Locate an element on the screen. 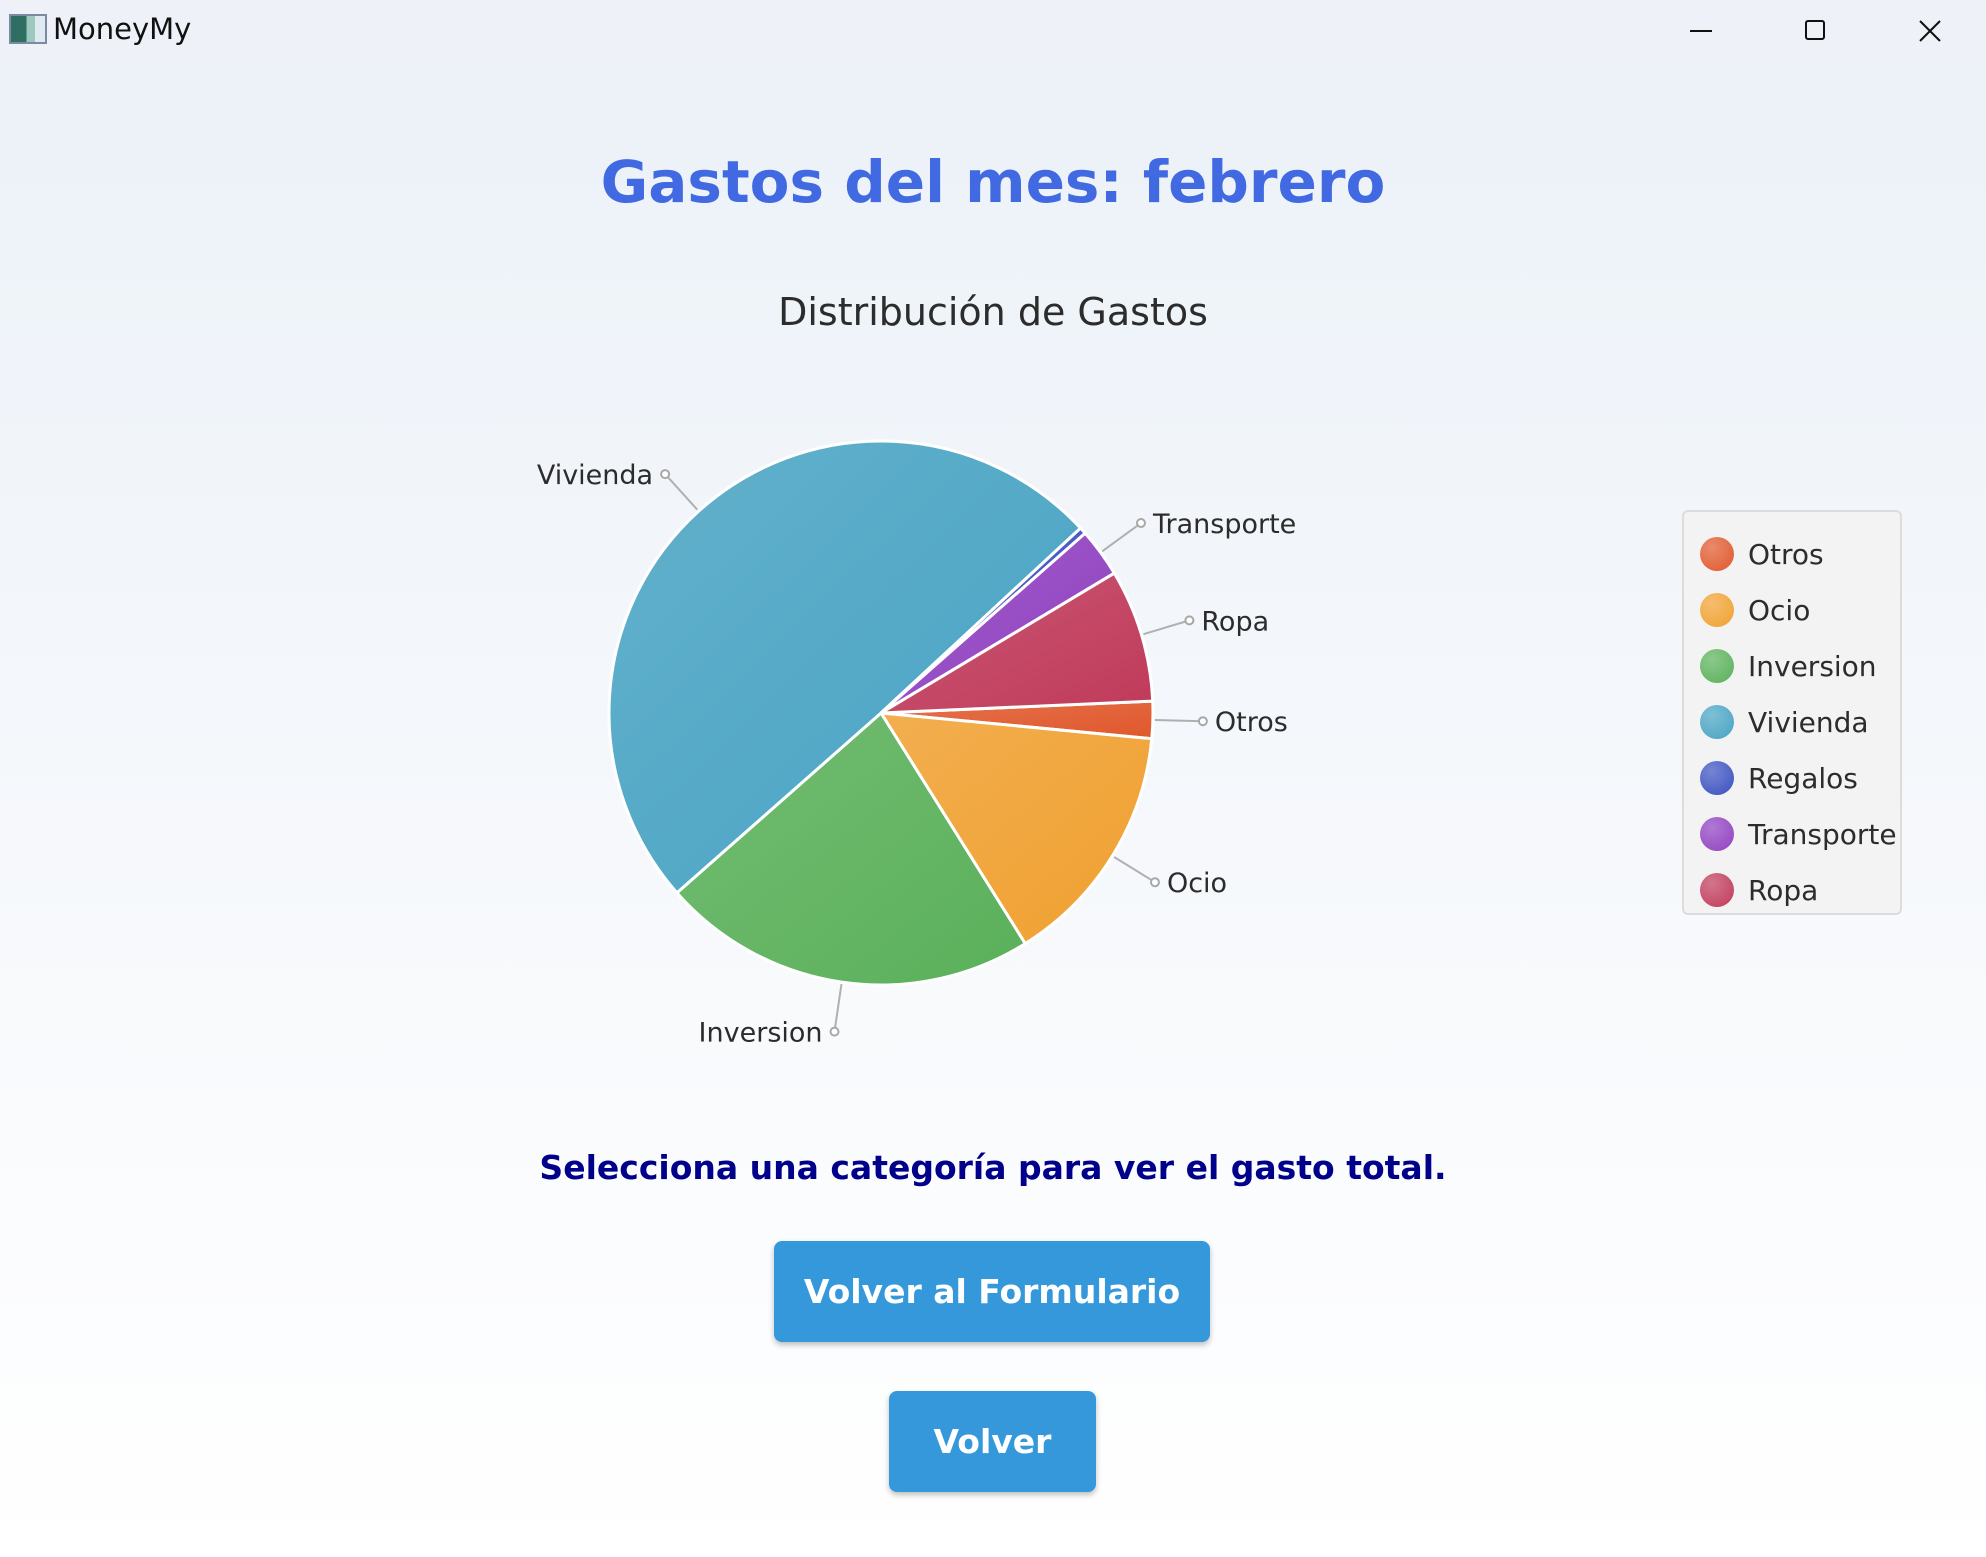  legend-label: Otros is located at coordinates (1786, 554).